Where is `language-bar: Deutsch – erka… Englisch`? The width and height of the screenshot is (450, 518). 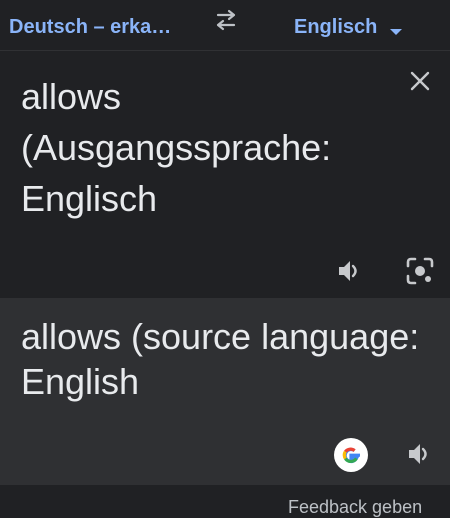 language-bar: Deutsch – erka… Englisch is located at coordinates (225, 26).